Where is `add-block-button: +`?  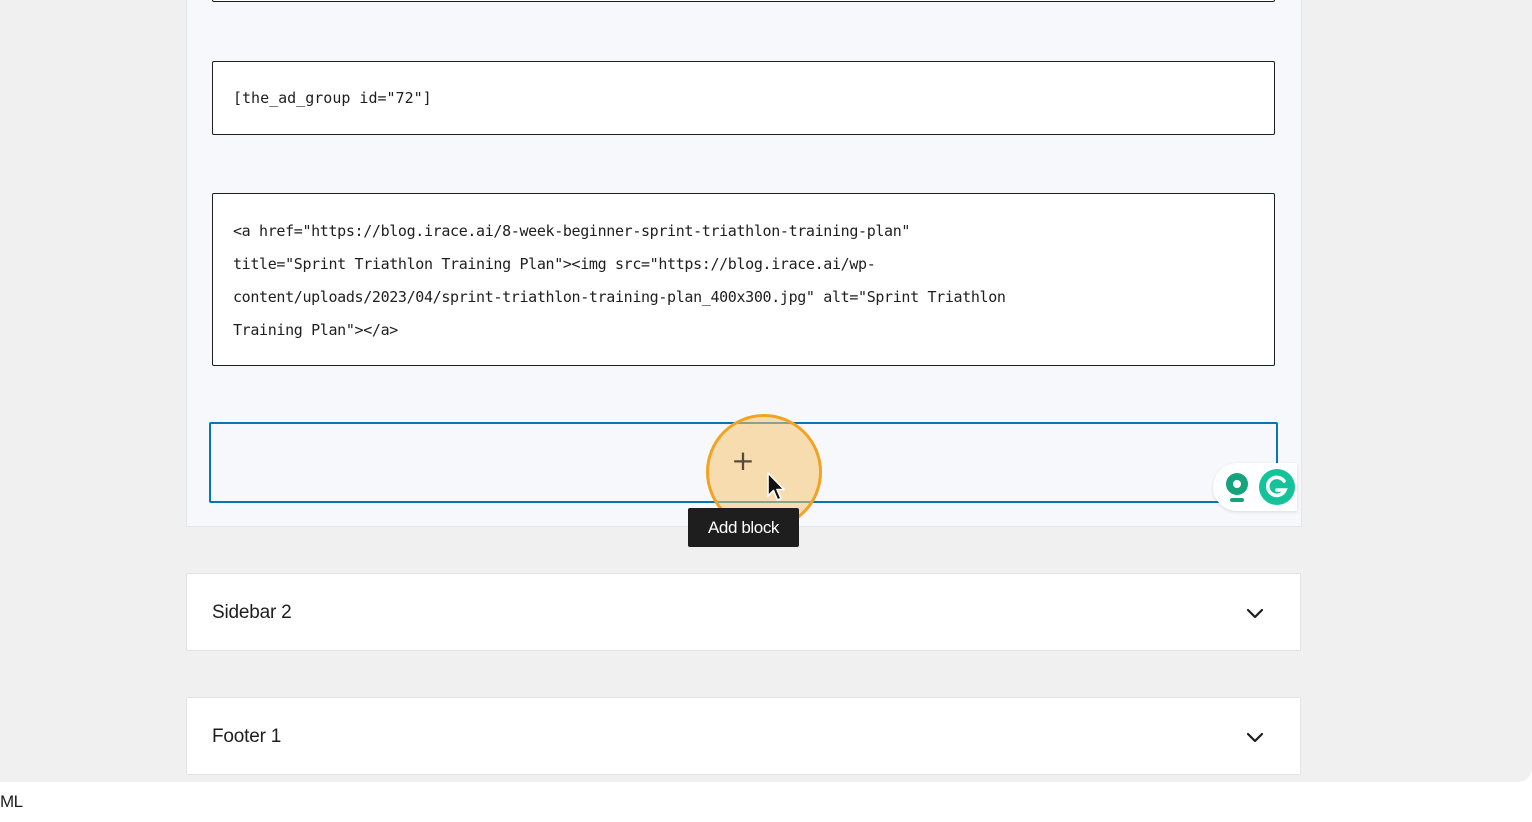
add-block-button: + is located at coordinates (743, 462).